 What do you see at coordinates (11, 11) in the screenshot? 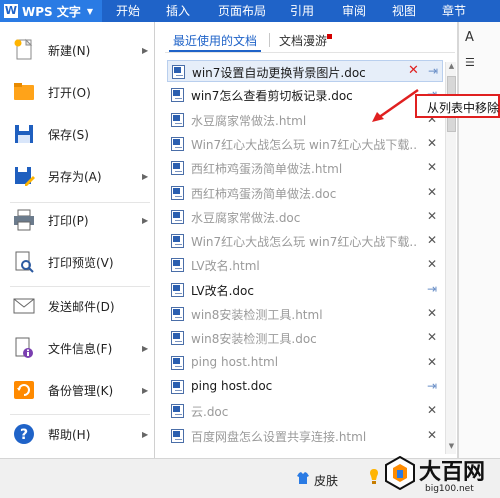
I see `wps-logo-icon: W` at bounding box center [11, 11].